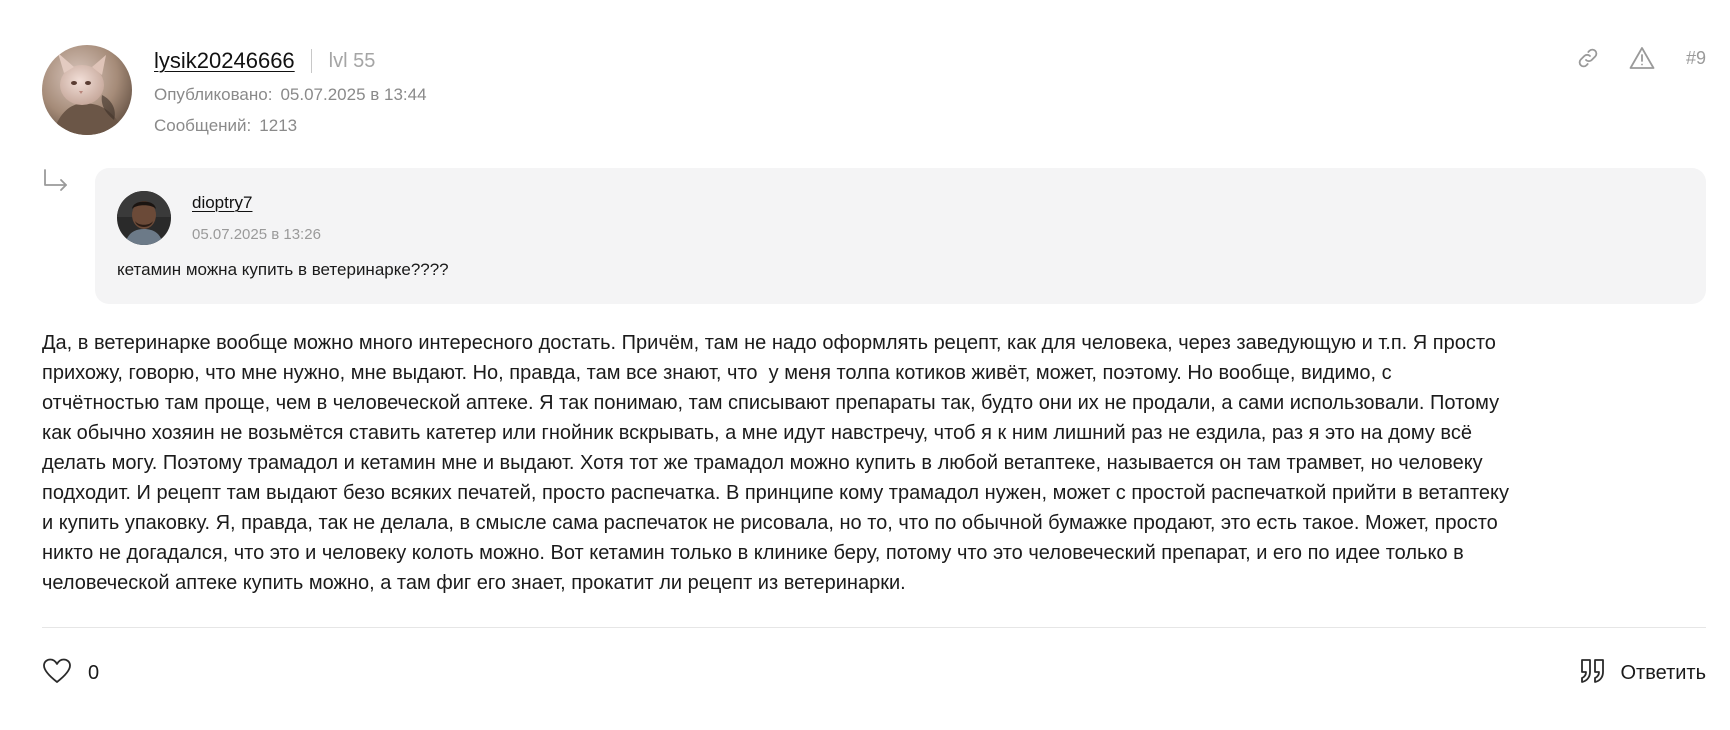 This screenshot has height=730, width=1730. What do you see at coordinates (1588, 58) in the screenshot?
I see `link-icon` at bounding box center [1588, 58].